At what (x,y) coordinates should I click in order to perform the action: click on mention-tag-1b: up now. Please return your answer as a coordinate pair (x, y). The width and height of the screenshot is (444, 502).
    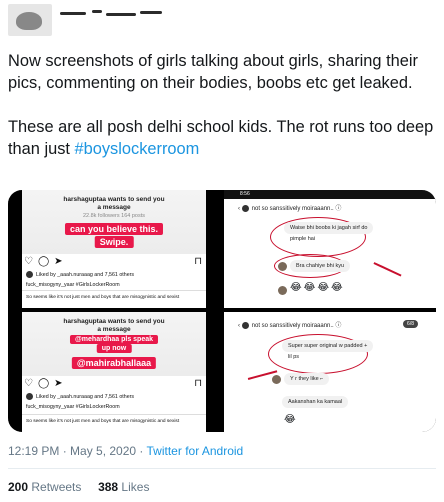
    Looking at the image, I should click on (114, 348).